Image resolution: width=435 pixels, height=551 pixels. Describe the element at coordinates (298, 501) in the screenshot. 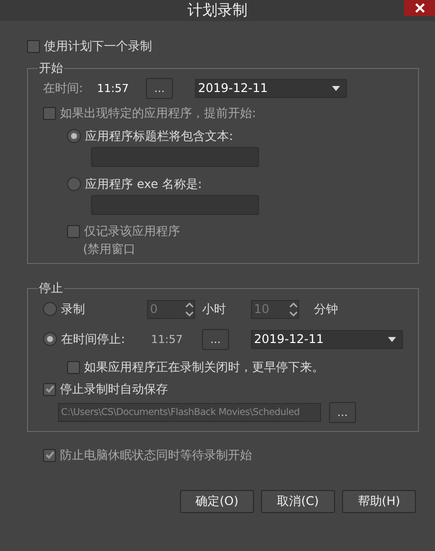

I see `dialog-button: 取消(C)` at that location.